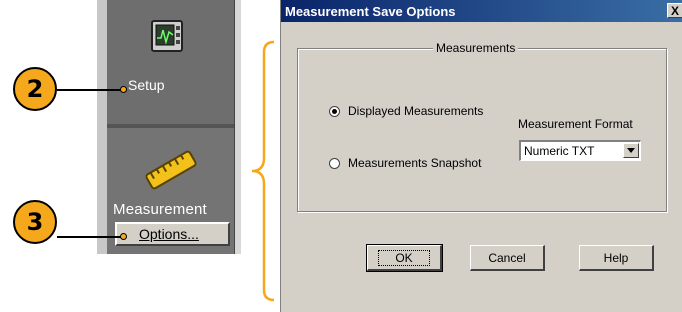  I want to click on help-button: Help, so click(616, 258).